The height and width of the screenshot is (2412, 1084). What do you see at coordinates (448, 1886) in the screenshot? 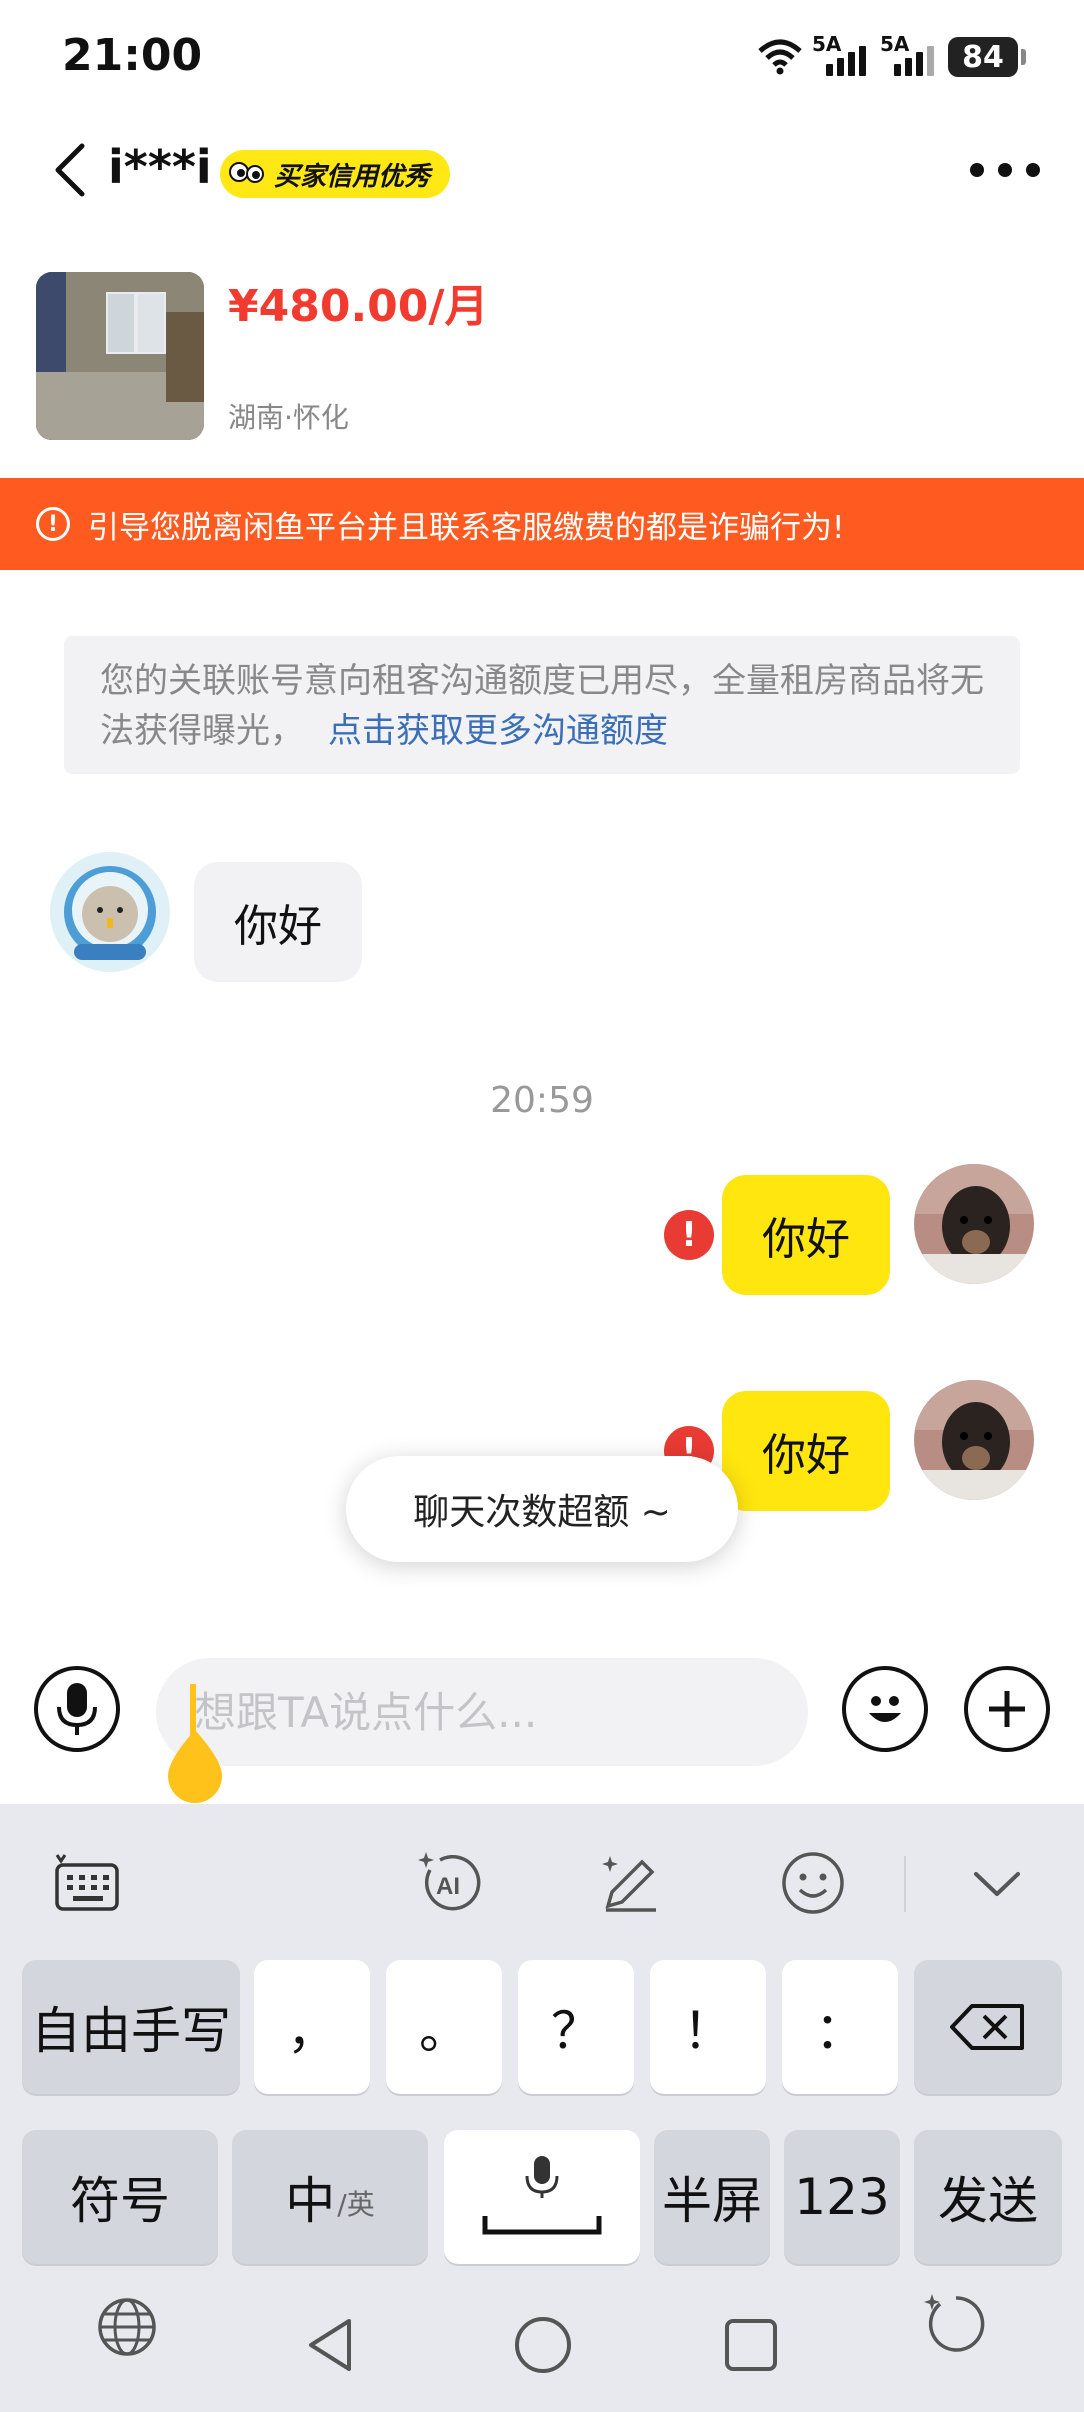
I see `svg-text: AI` at bounding box center [448, 1886].